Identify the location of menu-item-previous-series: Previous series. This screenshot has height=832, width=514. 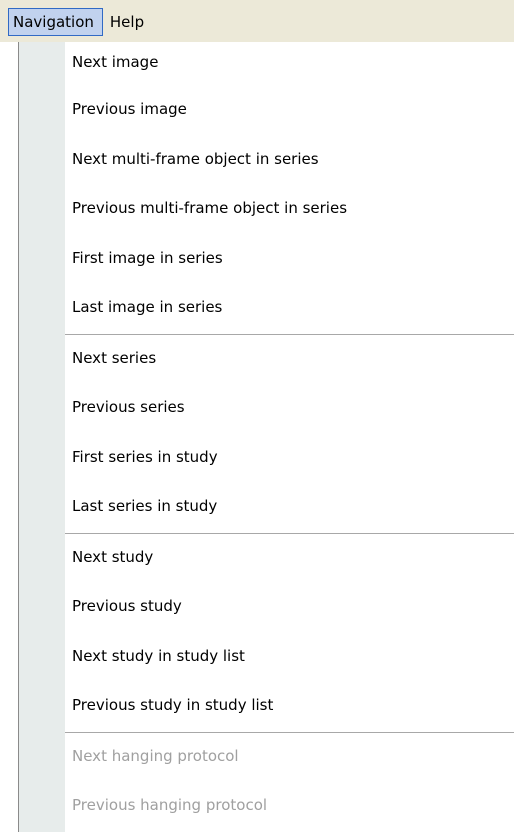
(266, 409).